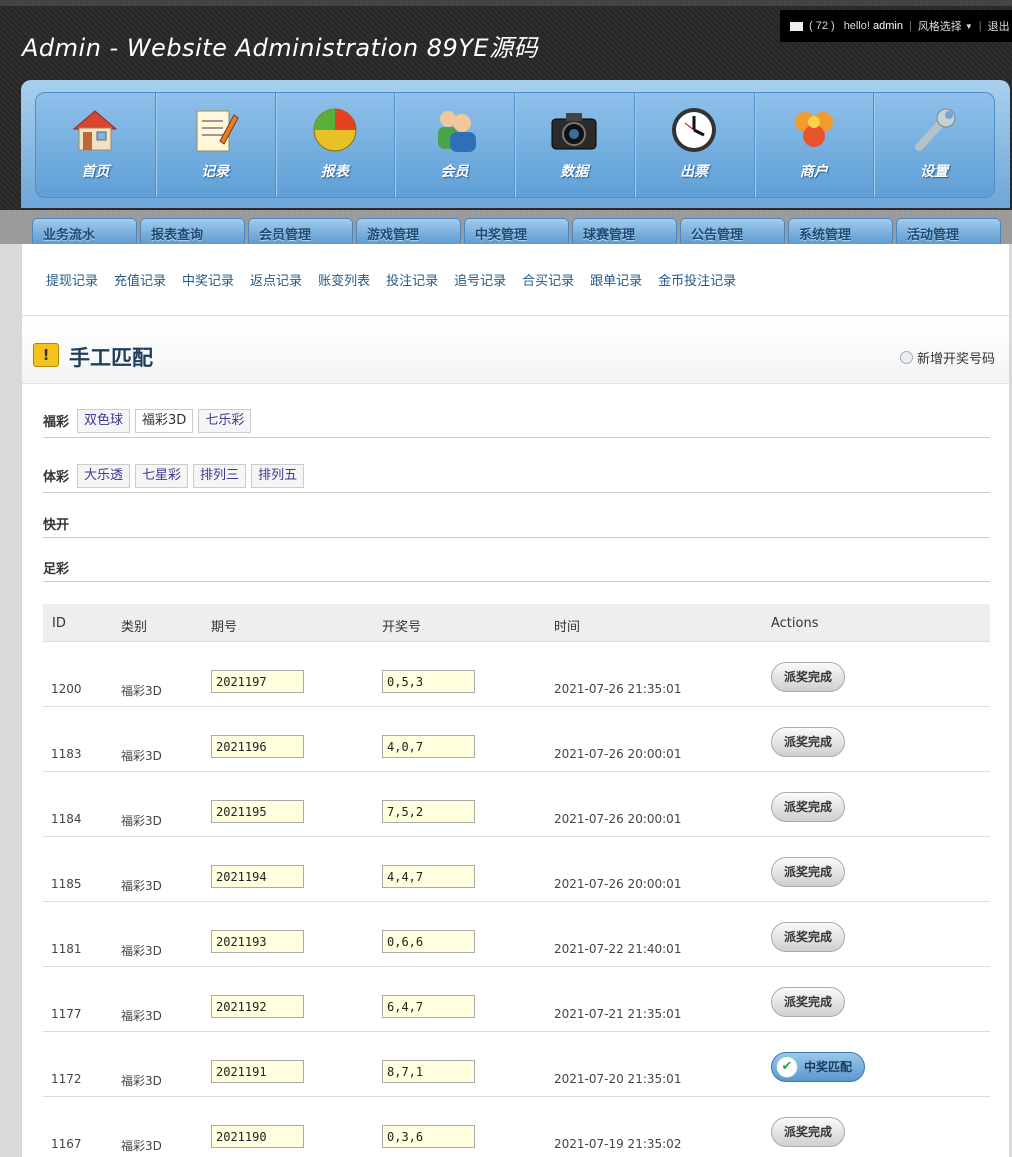  I want to click on chevron-down-icon: ▼, so click(969, 26).